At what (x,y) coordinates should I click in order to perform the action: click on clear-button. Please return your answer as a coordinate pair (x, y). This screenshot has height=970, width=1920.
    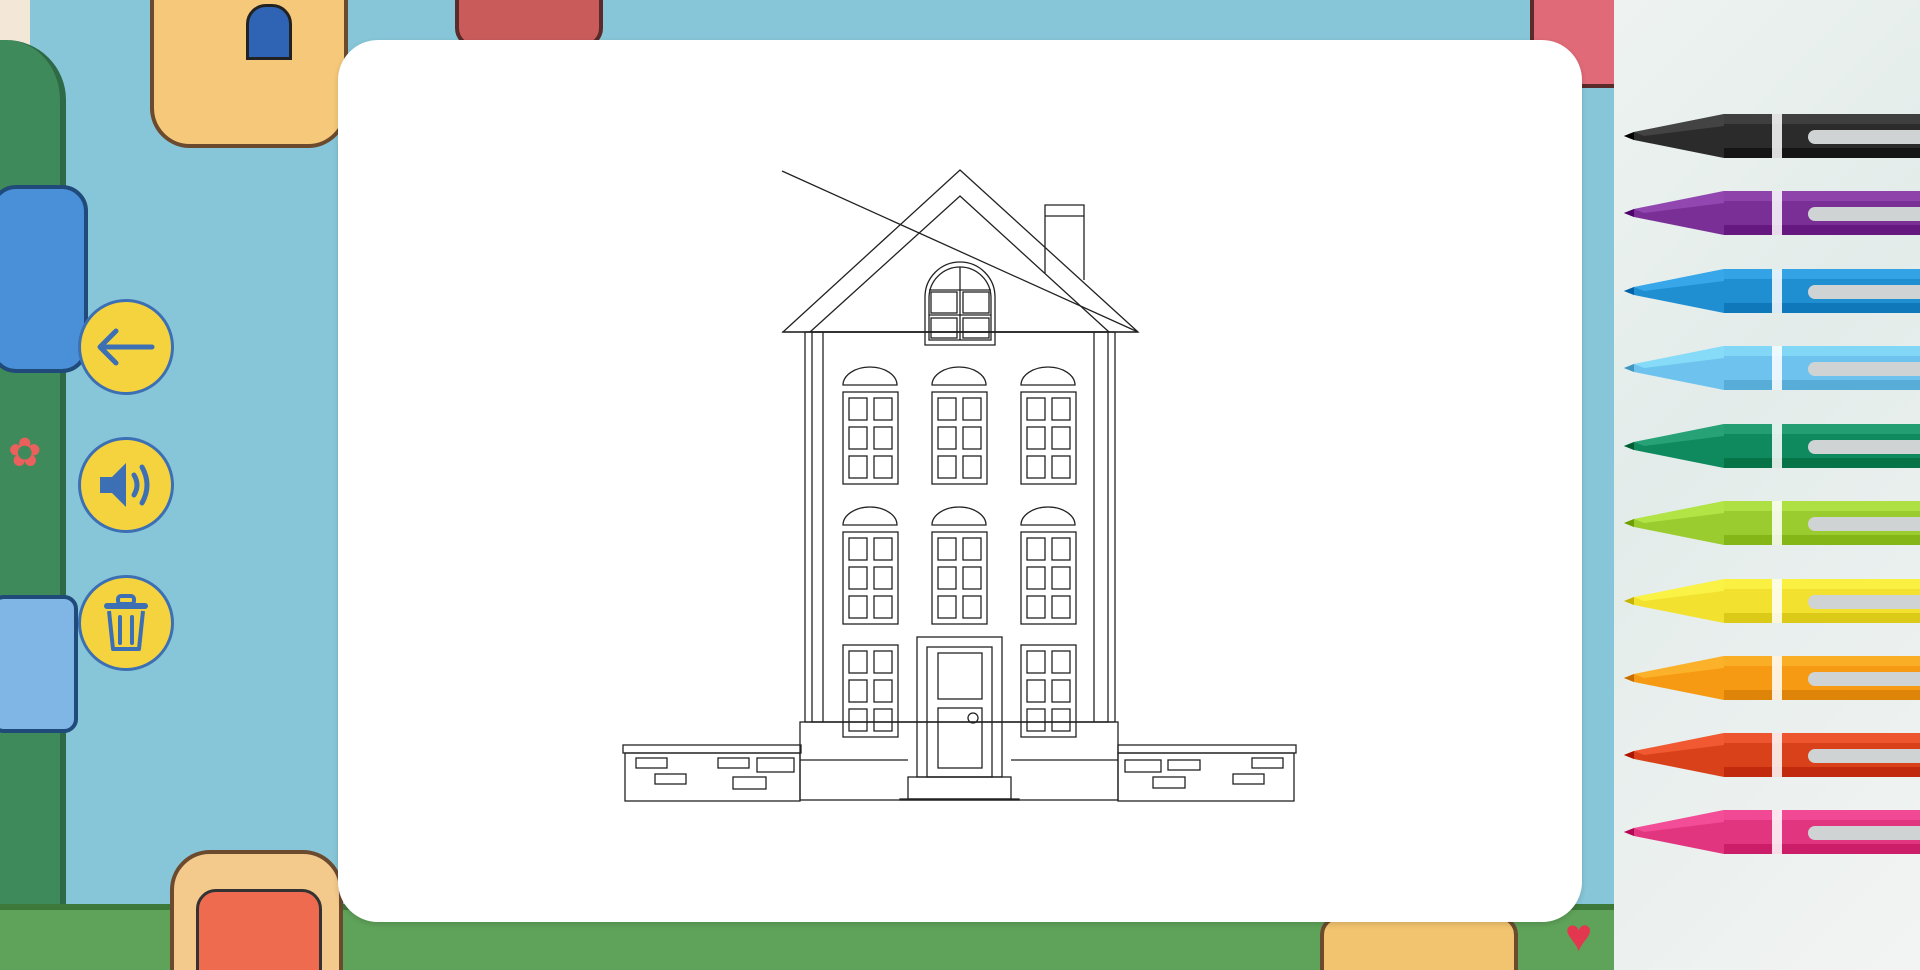
    Looking at the image, I should click on (126, 623).